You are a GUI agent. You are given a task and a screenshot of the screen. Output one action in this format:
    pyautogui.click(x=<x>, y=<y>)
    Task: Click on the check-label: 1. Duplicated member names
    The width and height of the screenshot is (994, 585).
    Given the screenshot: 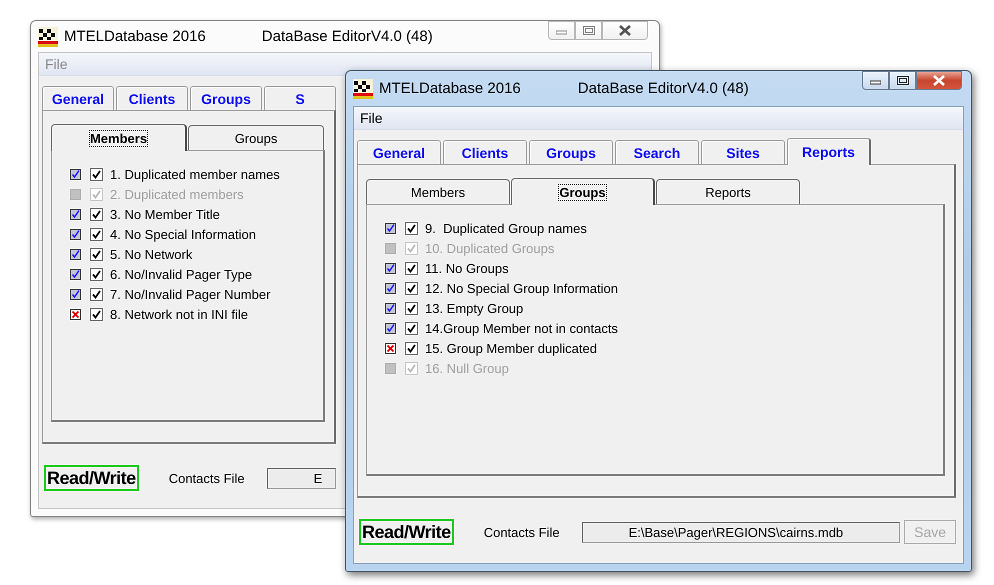 What is the action you would take?
    pyautogui.click(x=195, y=174)
    